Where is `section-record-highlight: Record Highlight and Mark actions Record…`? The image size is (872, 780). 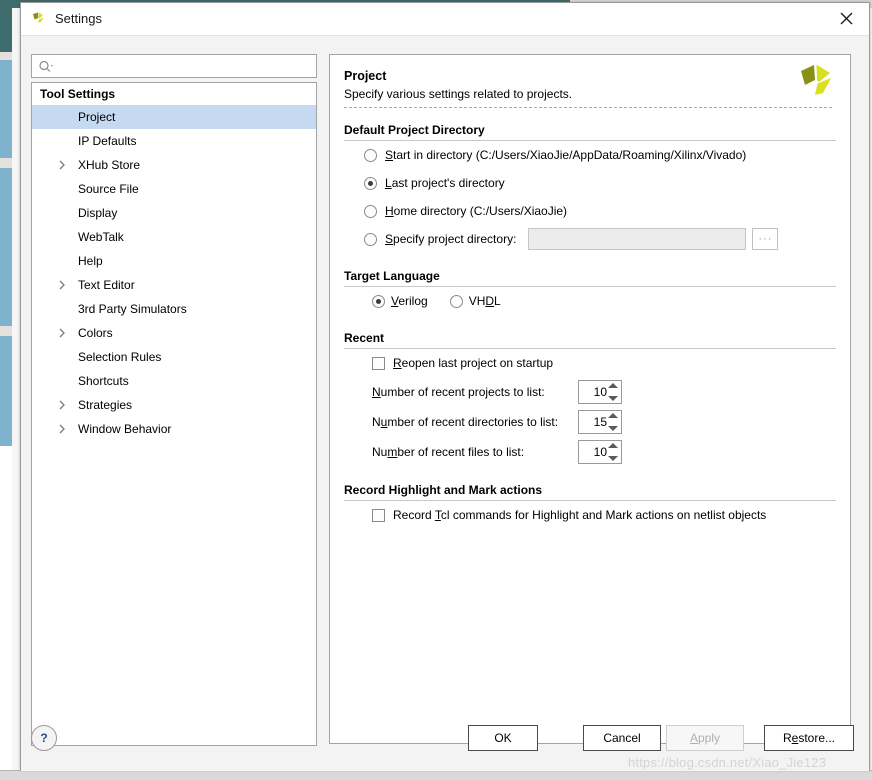 section-record-highlight: Record Highlight and Mark actions Record… is located at coordinates (590, 498).